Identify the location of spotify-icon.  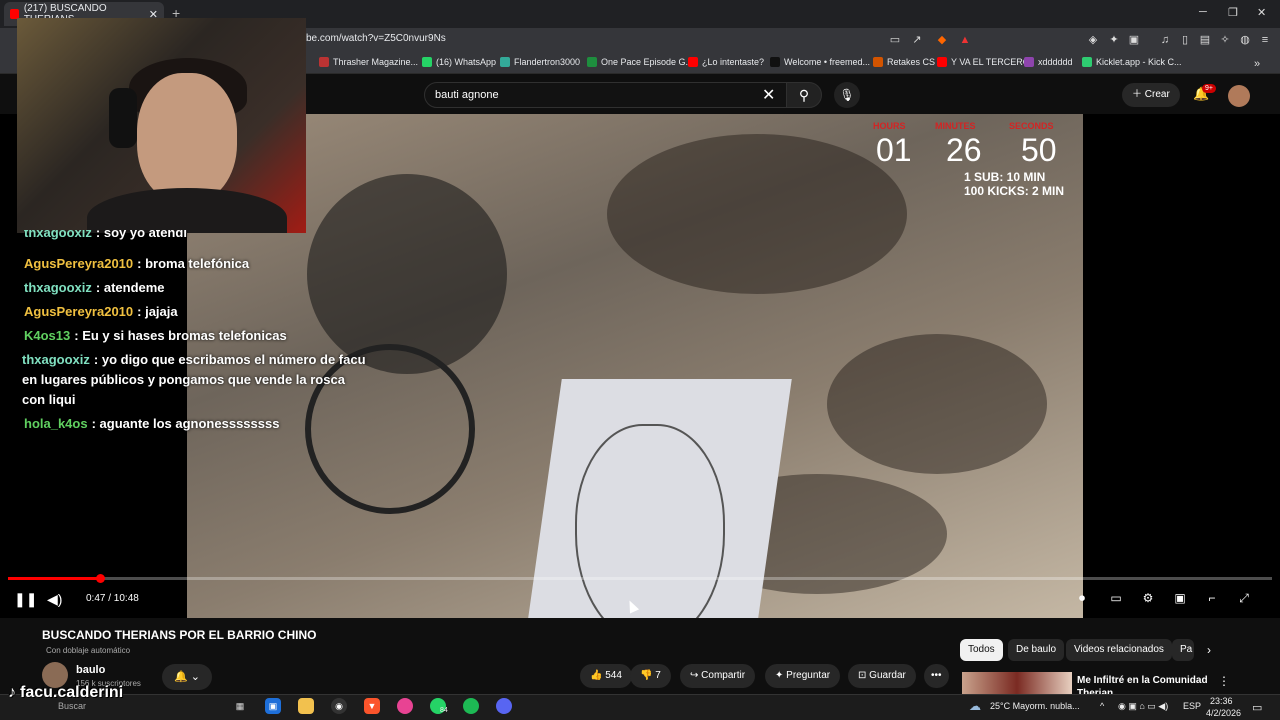
(471, 706).